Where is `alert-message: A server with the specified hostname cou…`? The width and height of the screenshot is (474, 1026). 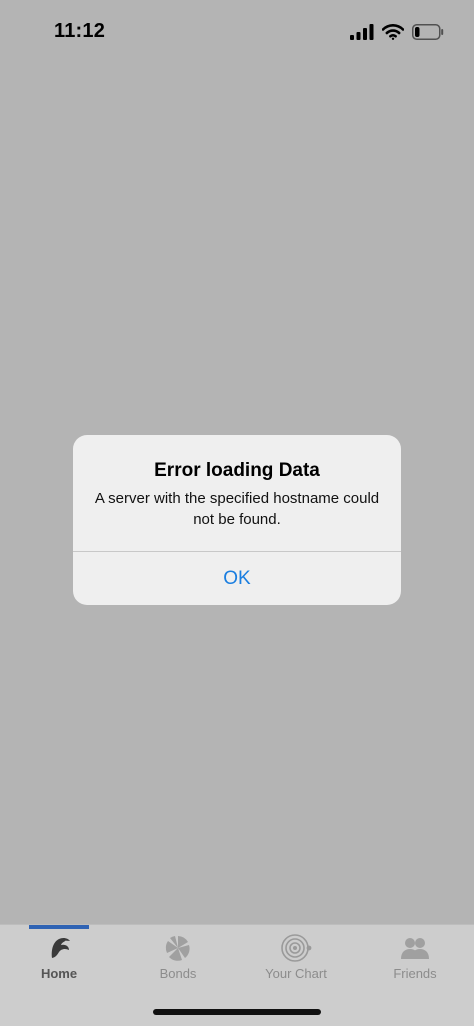
alert-message: A server with the specified hostname cou… is located at coordinates (237, 509).